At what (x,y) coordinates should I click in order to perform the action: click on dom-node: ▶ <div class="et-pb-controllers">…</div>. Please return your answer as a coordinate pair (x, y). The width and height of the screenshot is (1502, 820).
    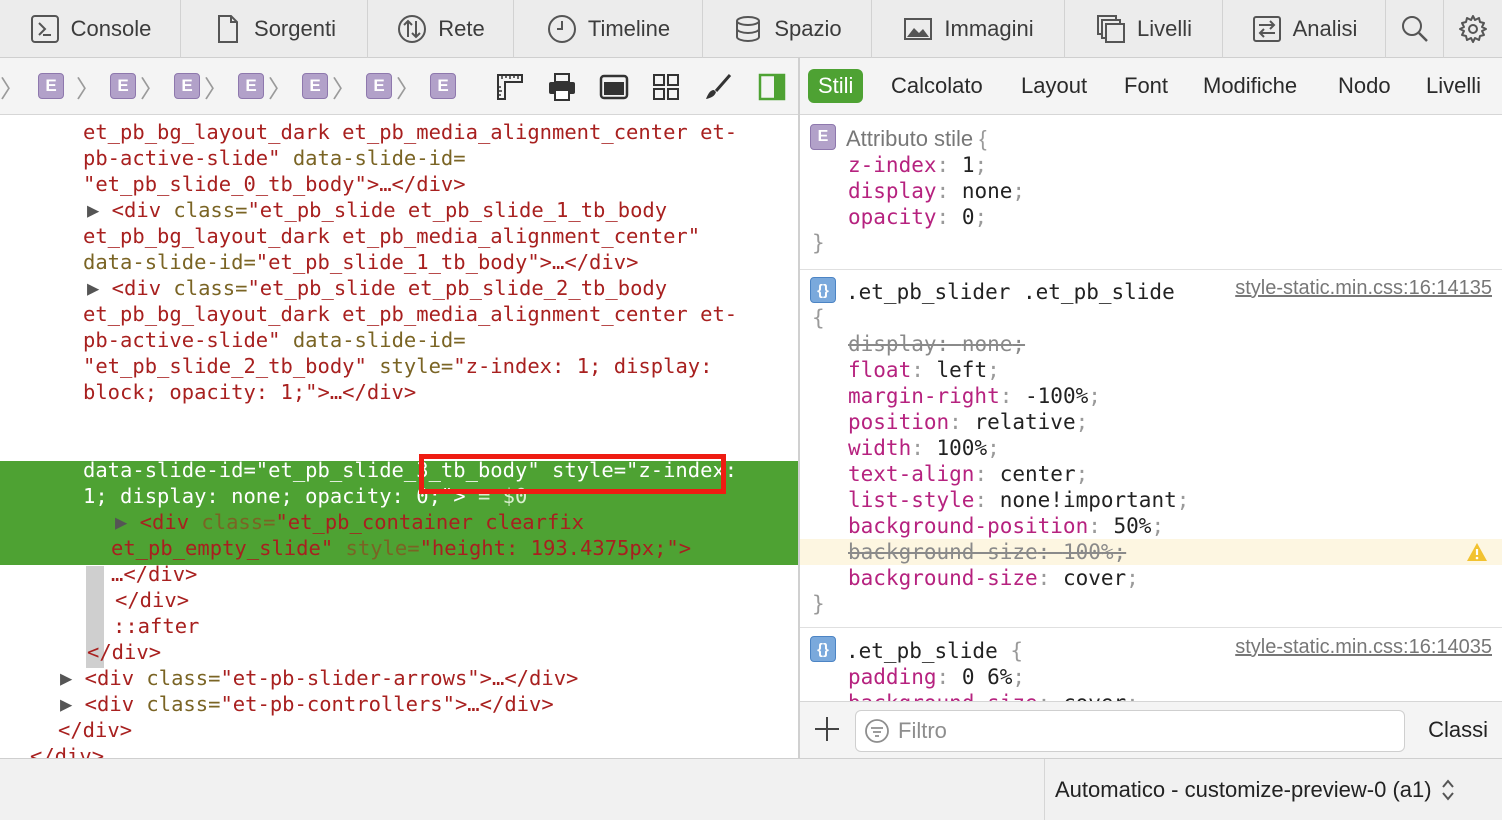
    Looking at the image, I should click on (307, 704).